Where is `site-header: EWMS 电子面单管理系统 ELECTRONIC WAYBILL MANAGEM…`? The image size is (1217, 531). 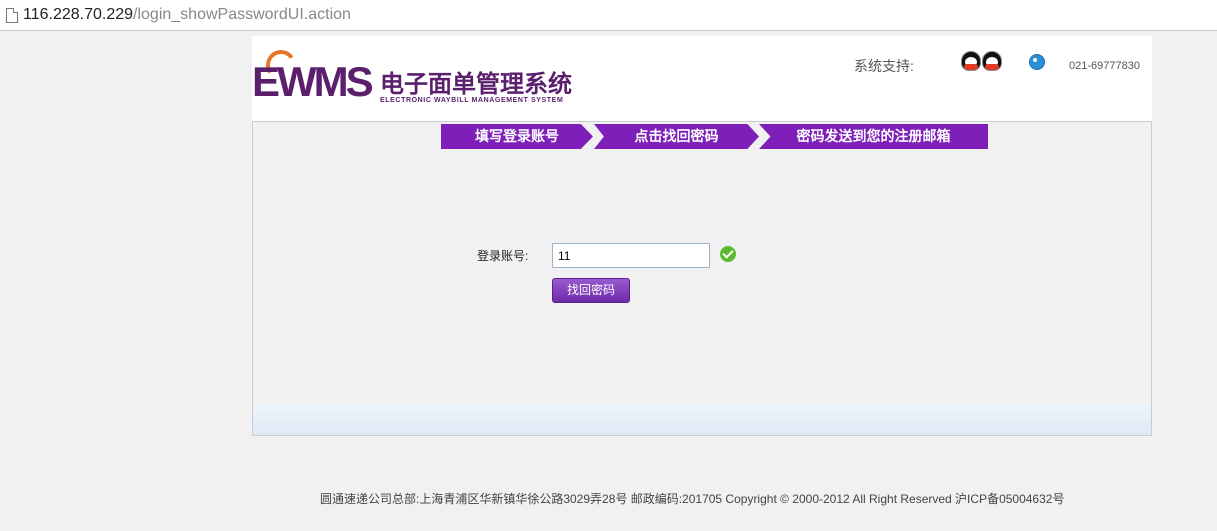 site-header: EWMS 电子面单管理系统 ELECTRONIC WAYBILL MANAGEM… is located at coordinates (702, 78).